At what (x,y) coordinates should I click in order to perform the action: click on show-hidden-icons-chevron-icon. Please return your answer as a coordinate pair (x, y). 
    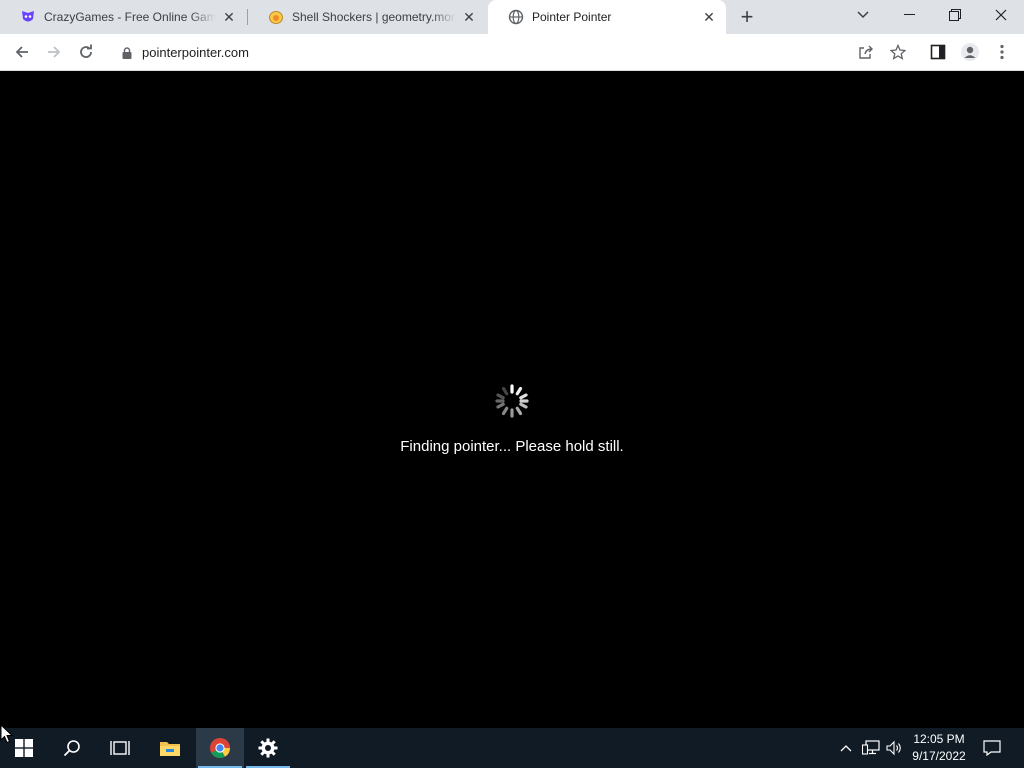
    Looking at the image, I should click on (846, 748).